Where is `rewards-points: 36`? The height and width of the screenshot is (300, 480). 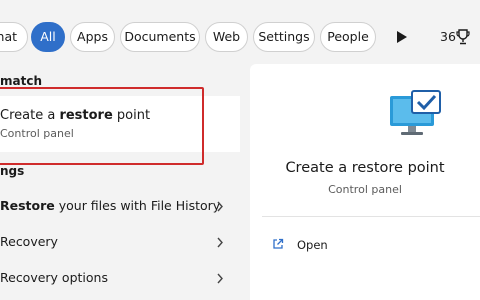
rewards-points: 36 is located at coordinates (448, 37).